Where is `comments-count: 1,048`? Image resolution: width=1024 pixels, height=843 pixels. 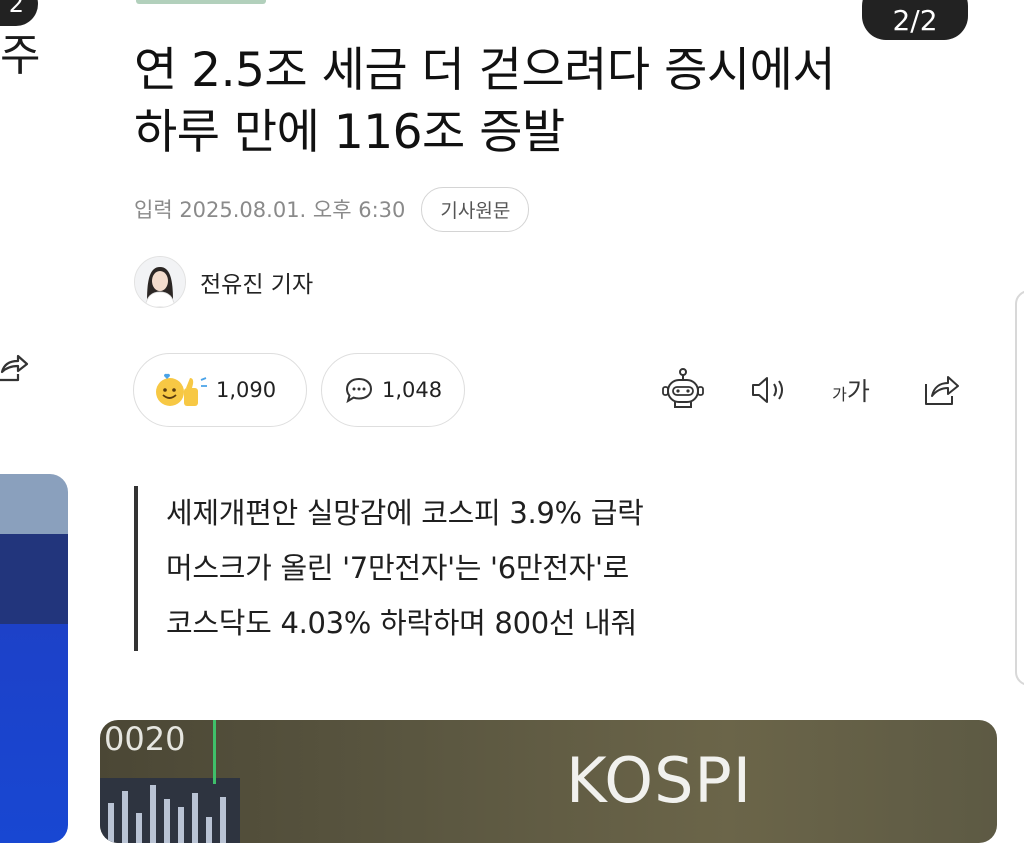
comments-count: 1,048 is located at coordinates (412, 390).